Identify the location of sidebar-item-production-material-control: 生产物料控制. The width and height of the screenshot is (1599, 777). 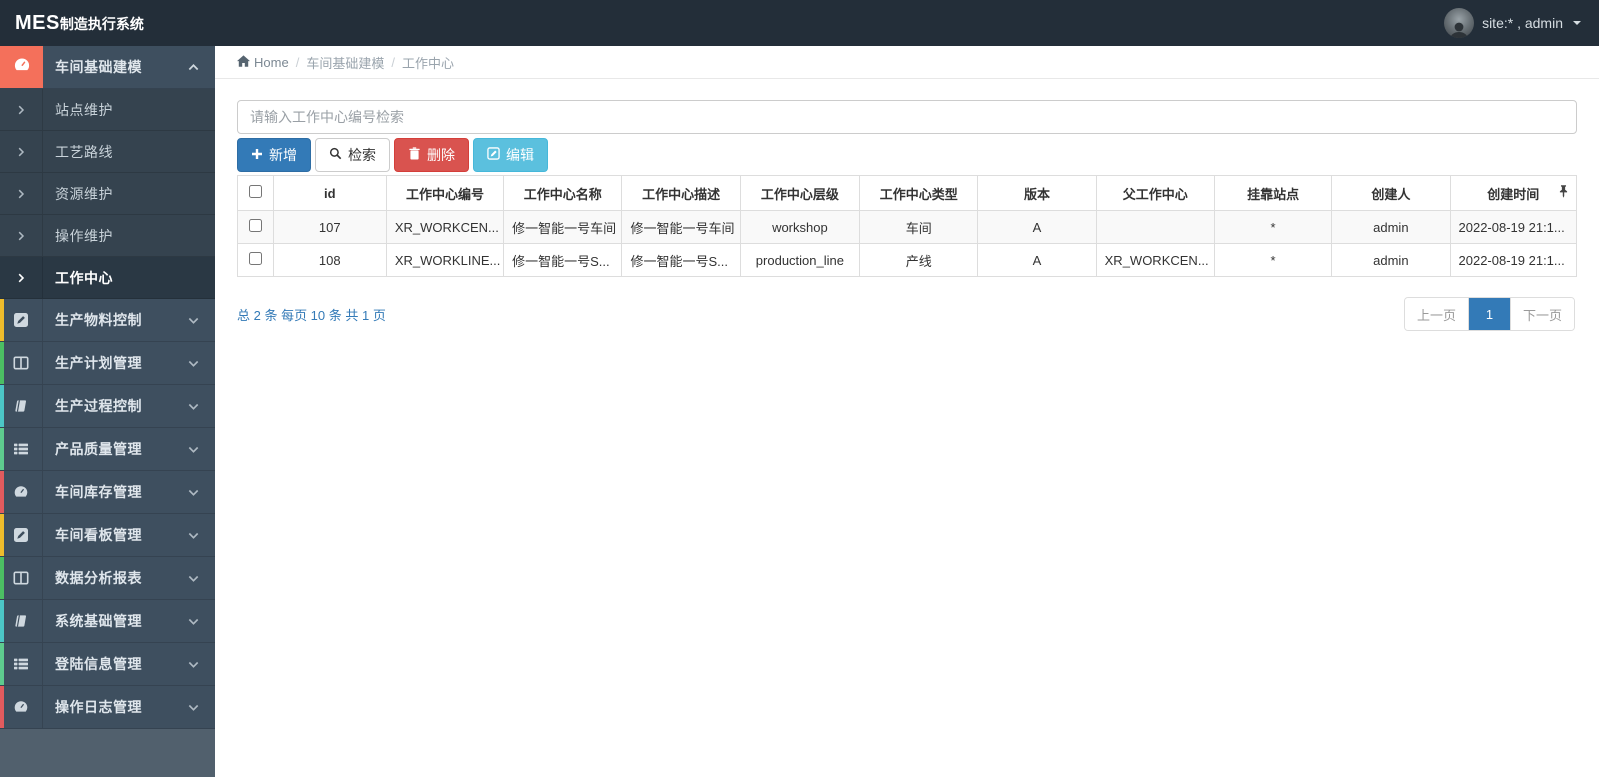
(107, 320).